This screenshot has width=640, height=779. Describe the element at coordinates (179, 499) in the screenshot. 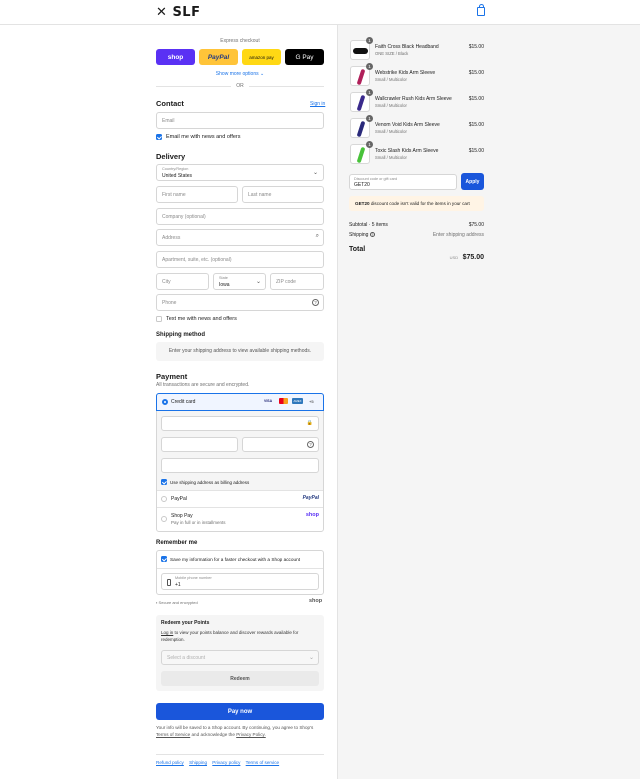

I see `paypal-option-label: PayPal` at that location.